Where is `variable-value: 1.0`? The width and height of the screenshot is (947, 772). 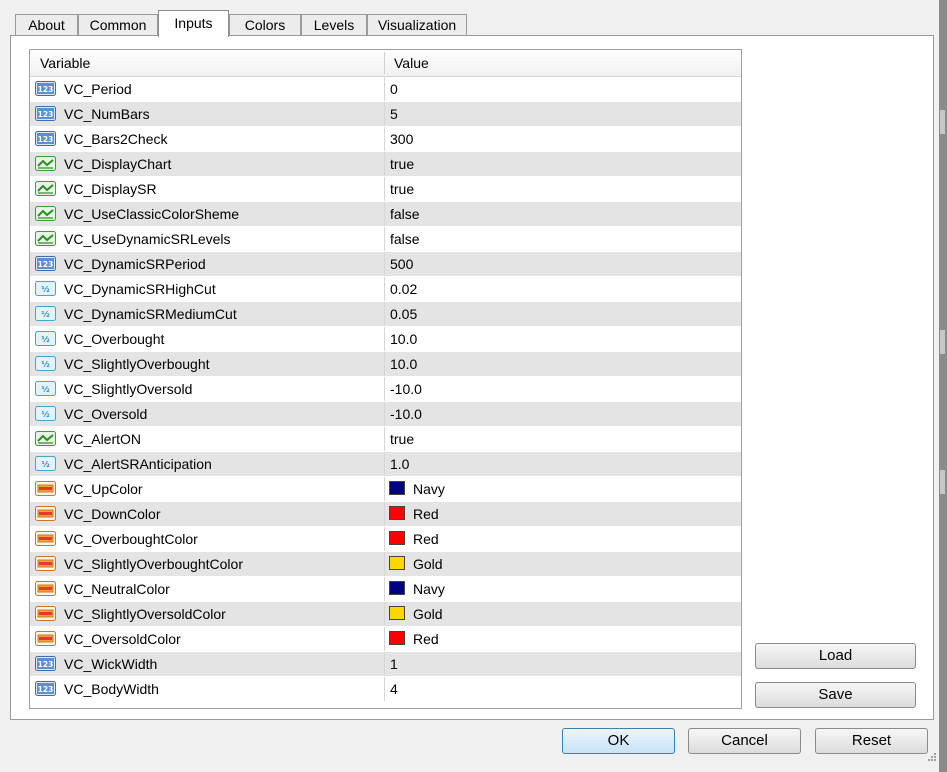
variable-value: 1.0 is located at coordinates (399, 464).